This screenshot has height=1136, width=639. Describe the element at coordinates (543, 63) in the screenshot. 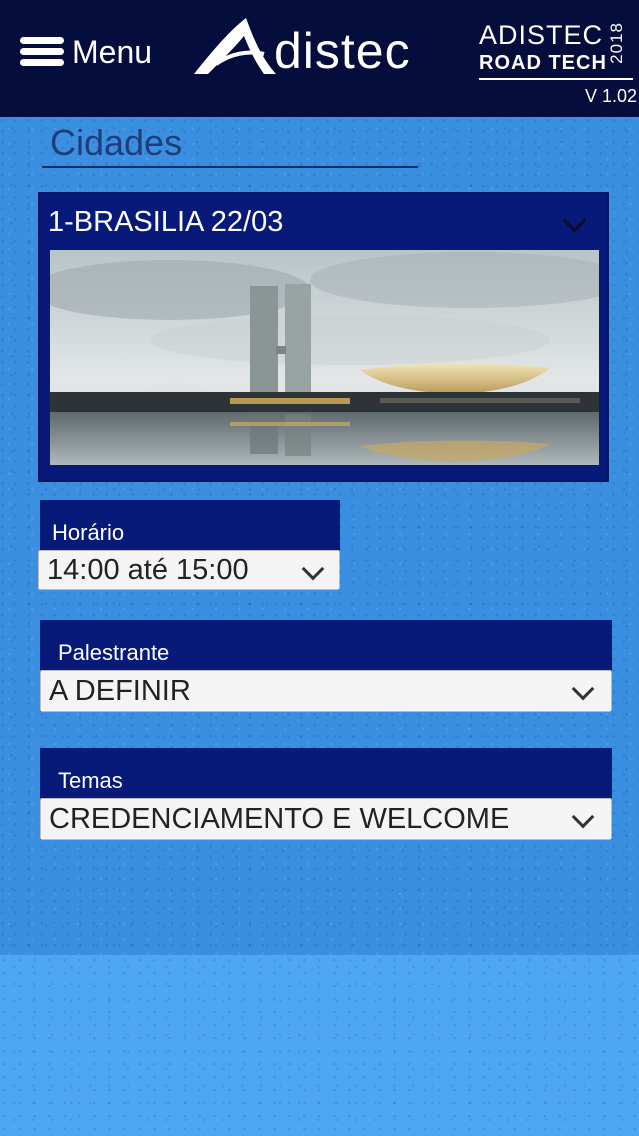

I see `event-line2: ROAD TECH` at that location.